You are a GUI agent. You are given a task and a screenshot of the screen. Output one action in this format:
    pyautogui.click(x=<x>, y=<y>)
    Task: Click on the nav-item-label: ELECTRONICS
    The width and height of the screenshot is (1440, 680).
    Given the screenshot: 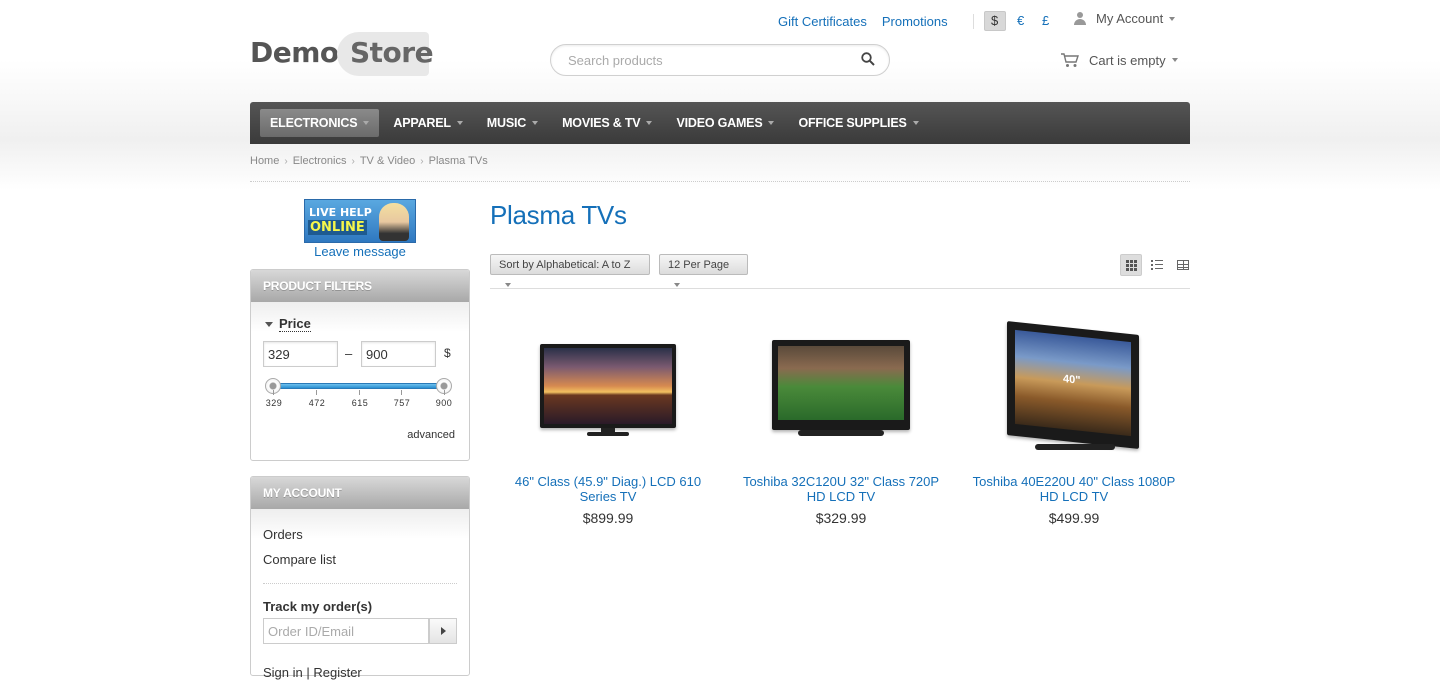 What is the action you would take?
    pyautogui.click(x=314, y=123)
    